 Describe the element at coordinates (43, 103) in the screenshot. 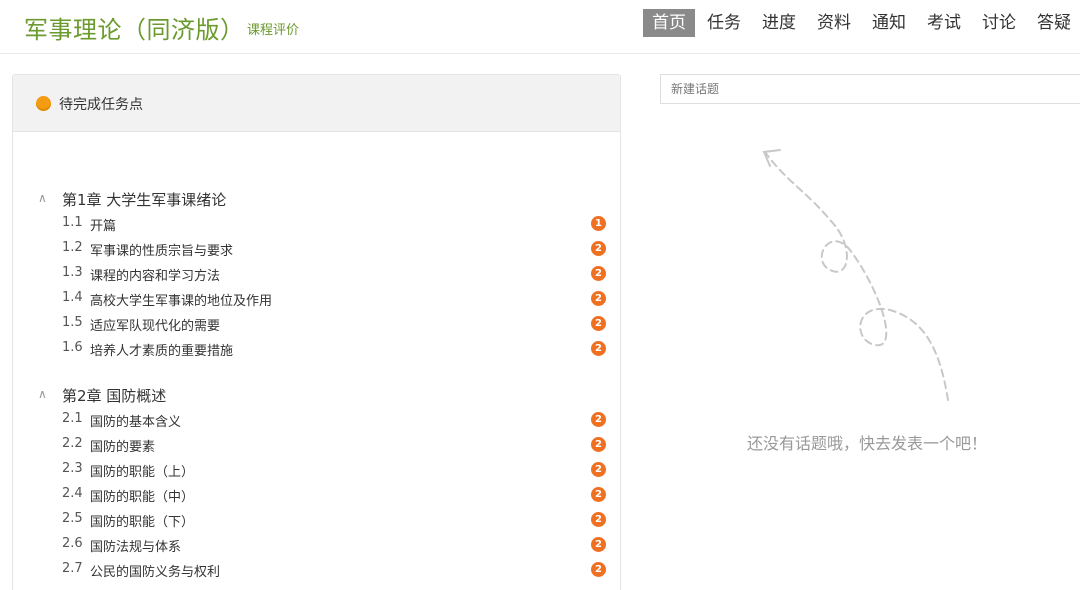

I see `status-dot-icon` at that location.